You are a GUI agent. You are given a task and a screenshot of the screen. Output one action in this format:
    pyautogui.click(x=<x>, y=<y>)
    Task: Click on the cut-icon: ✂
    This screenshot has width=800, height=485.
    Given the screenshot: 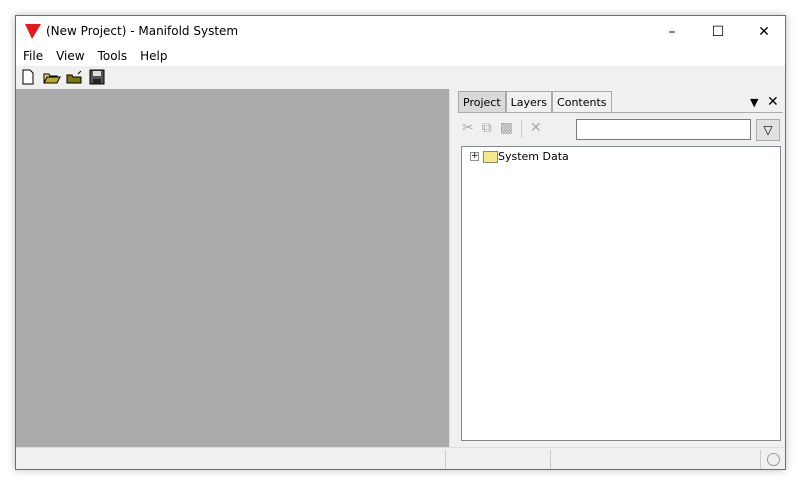 What is the action you would take?
    pyautogui.click(x=468, y=129)
    